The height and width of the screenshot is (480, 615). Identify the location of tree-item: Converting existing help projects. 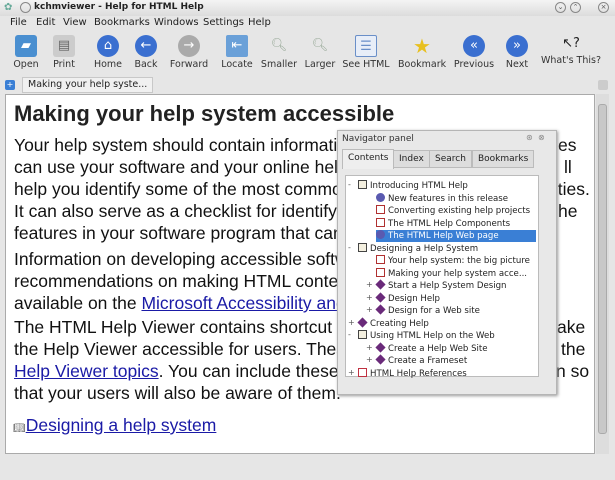
(453, 211).